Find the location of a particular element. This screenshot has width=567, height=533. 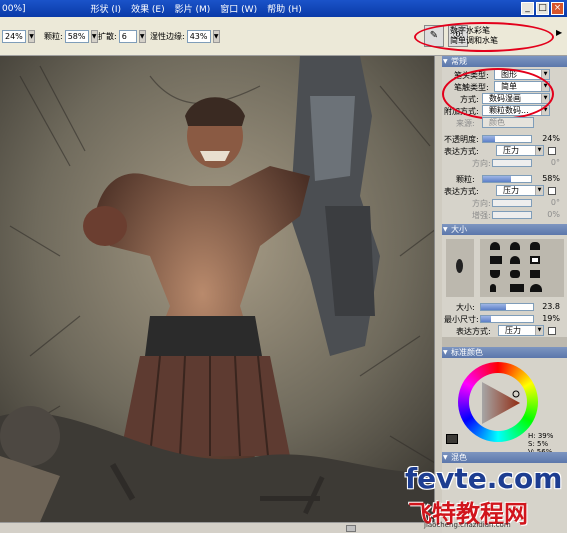

min-size-value: 19% is located at coordinates (547, 318).